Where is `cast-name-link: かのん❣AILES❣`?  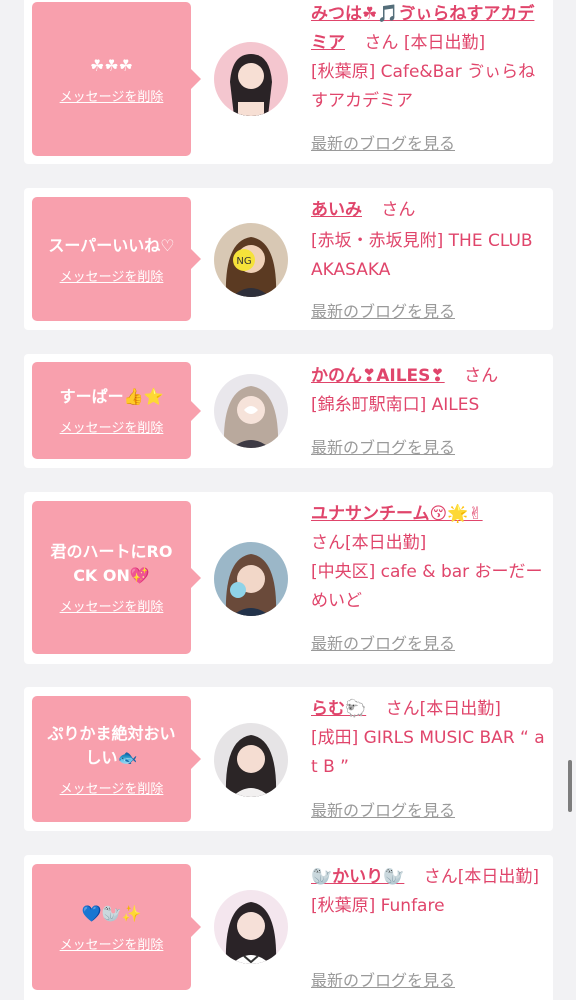 cast-name-link: かのん❣AILES❣ is located at coordinates (378, 376).